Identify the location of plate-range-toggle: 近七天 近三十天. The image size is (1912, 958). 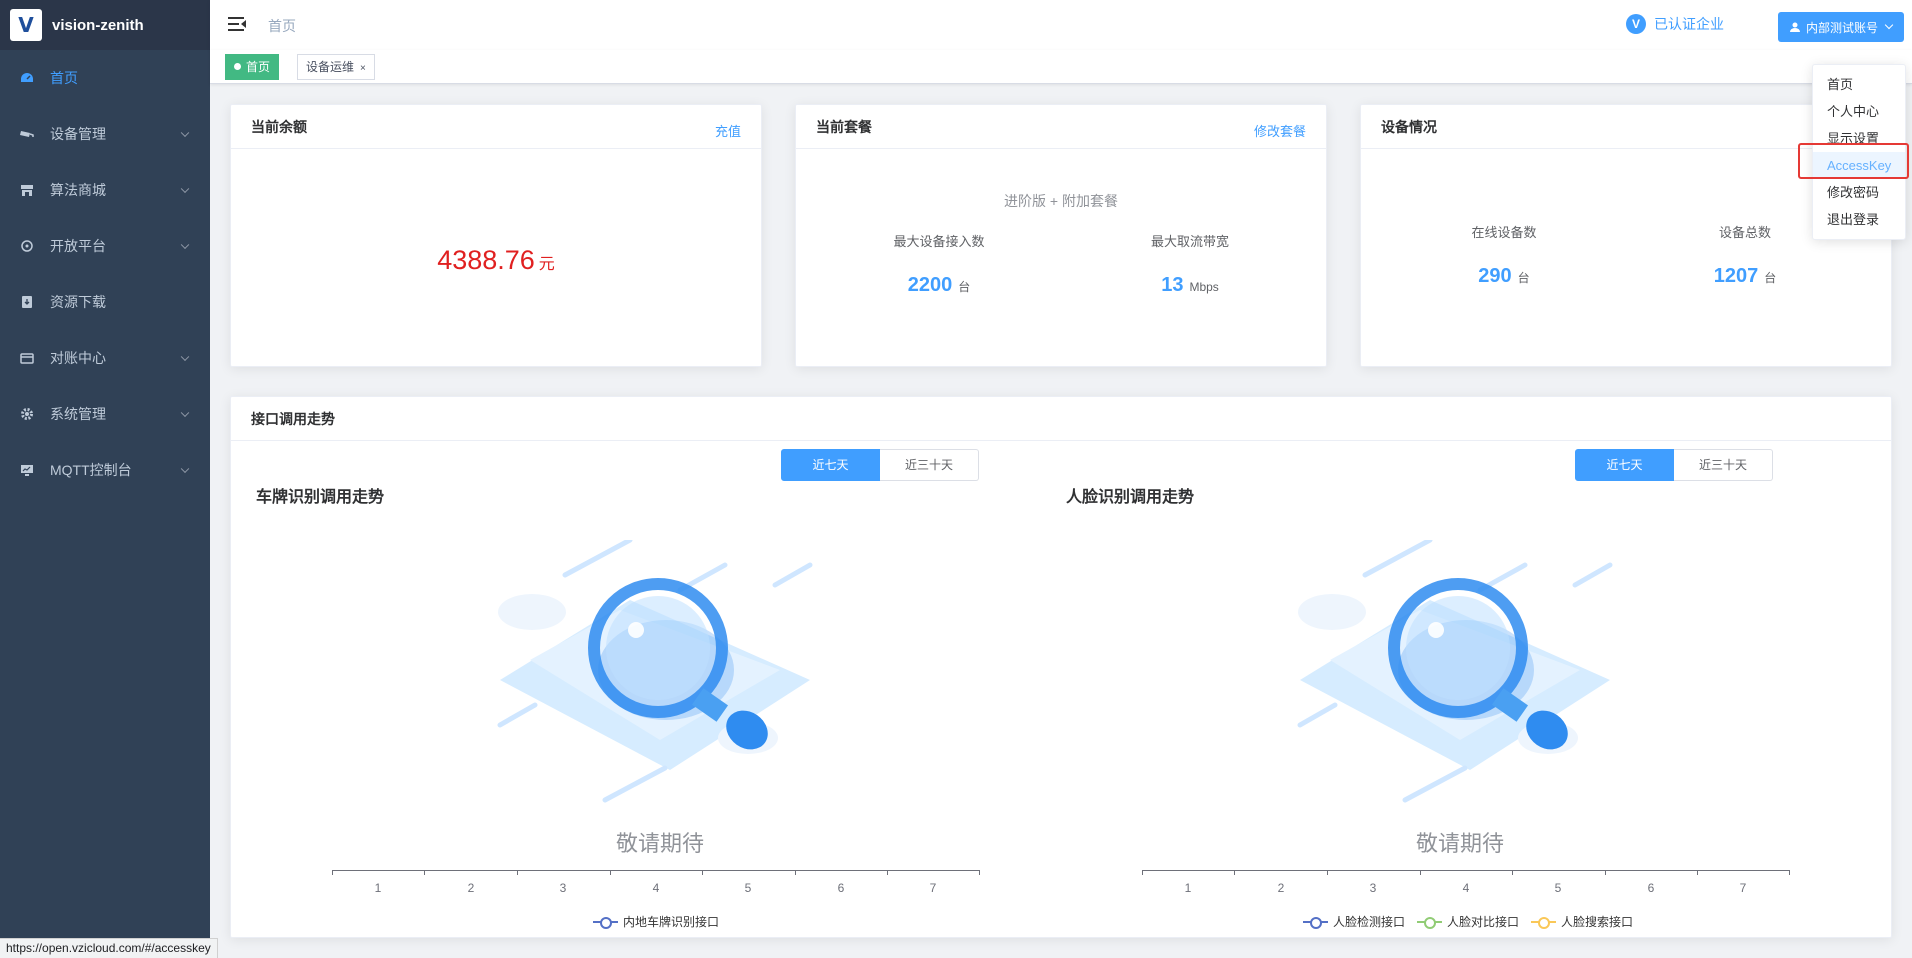
(880, 465).